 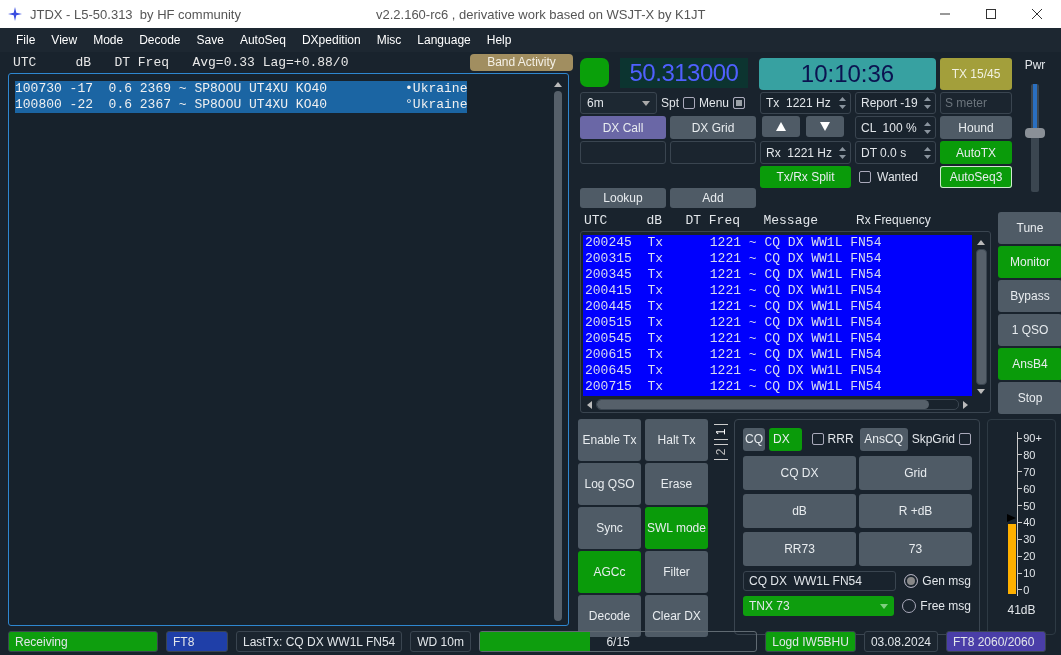 What do you see at coordinates (805, 177) in the screenshot?
I see `split-button: Tx/Rx Split` at bounding box center [805, 177].